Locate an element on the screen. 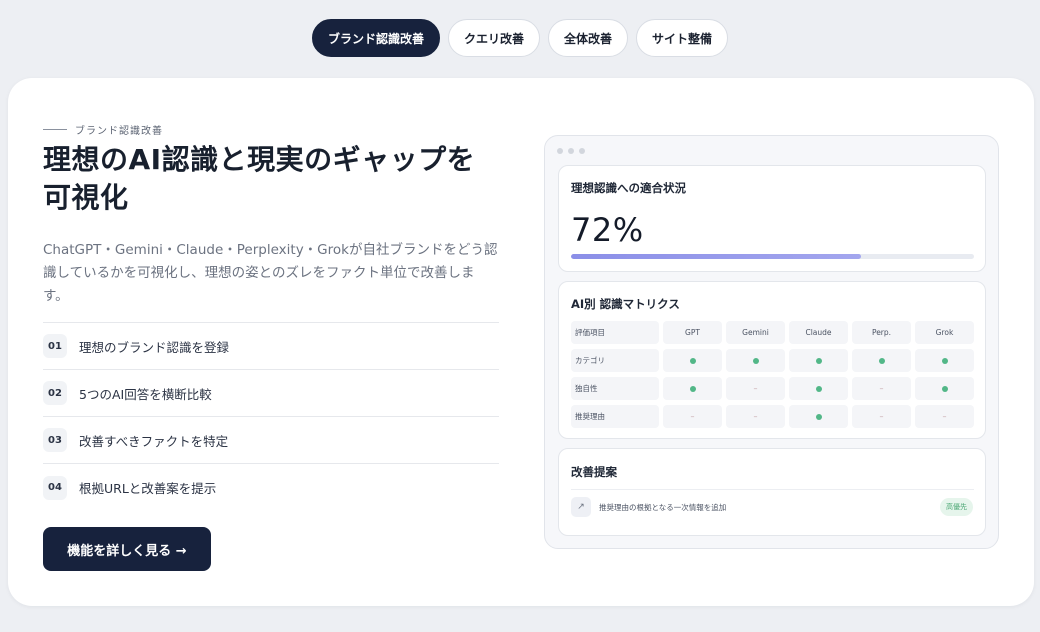  feature-tabs: ブランド認識改善 クエリ改善 全体改善 サイト整備 is located at coordinates (520, 38).